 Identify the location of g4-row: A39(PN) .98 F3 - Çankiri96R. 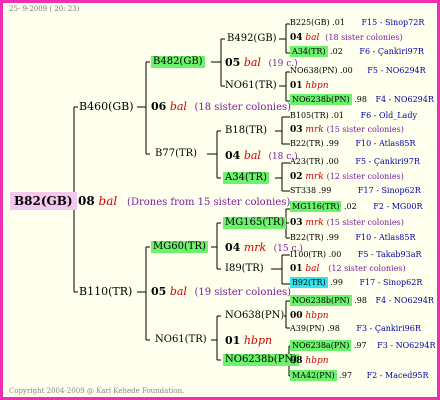
(355, 328).